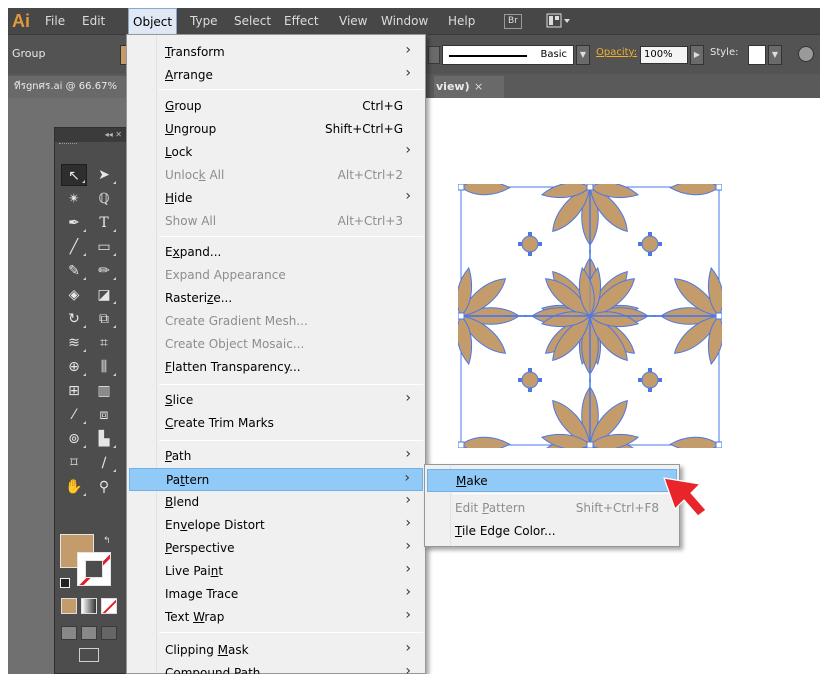  I want to click on opacity-label: Opacity:, so click(616, 52).